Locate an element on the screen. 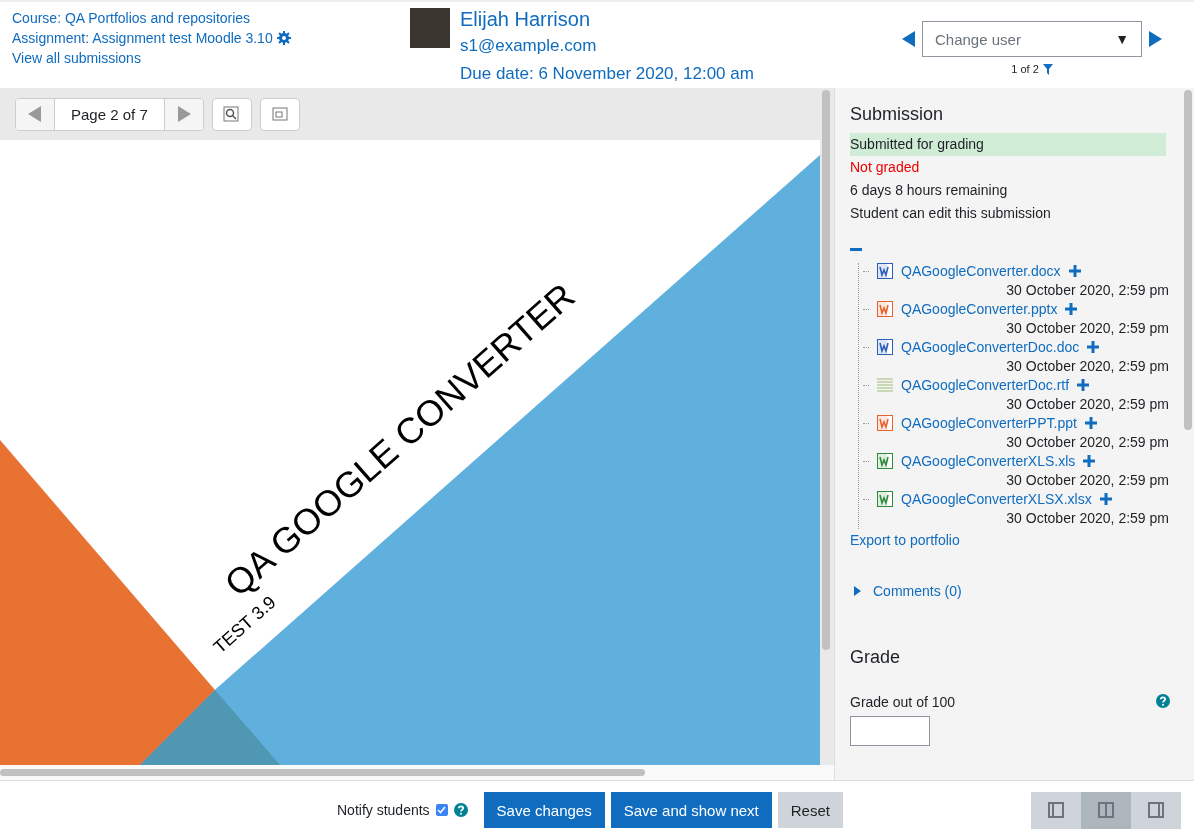 The image size is (1194, 839). notify-label: Notify students is located at coordinates (383, 810).